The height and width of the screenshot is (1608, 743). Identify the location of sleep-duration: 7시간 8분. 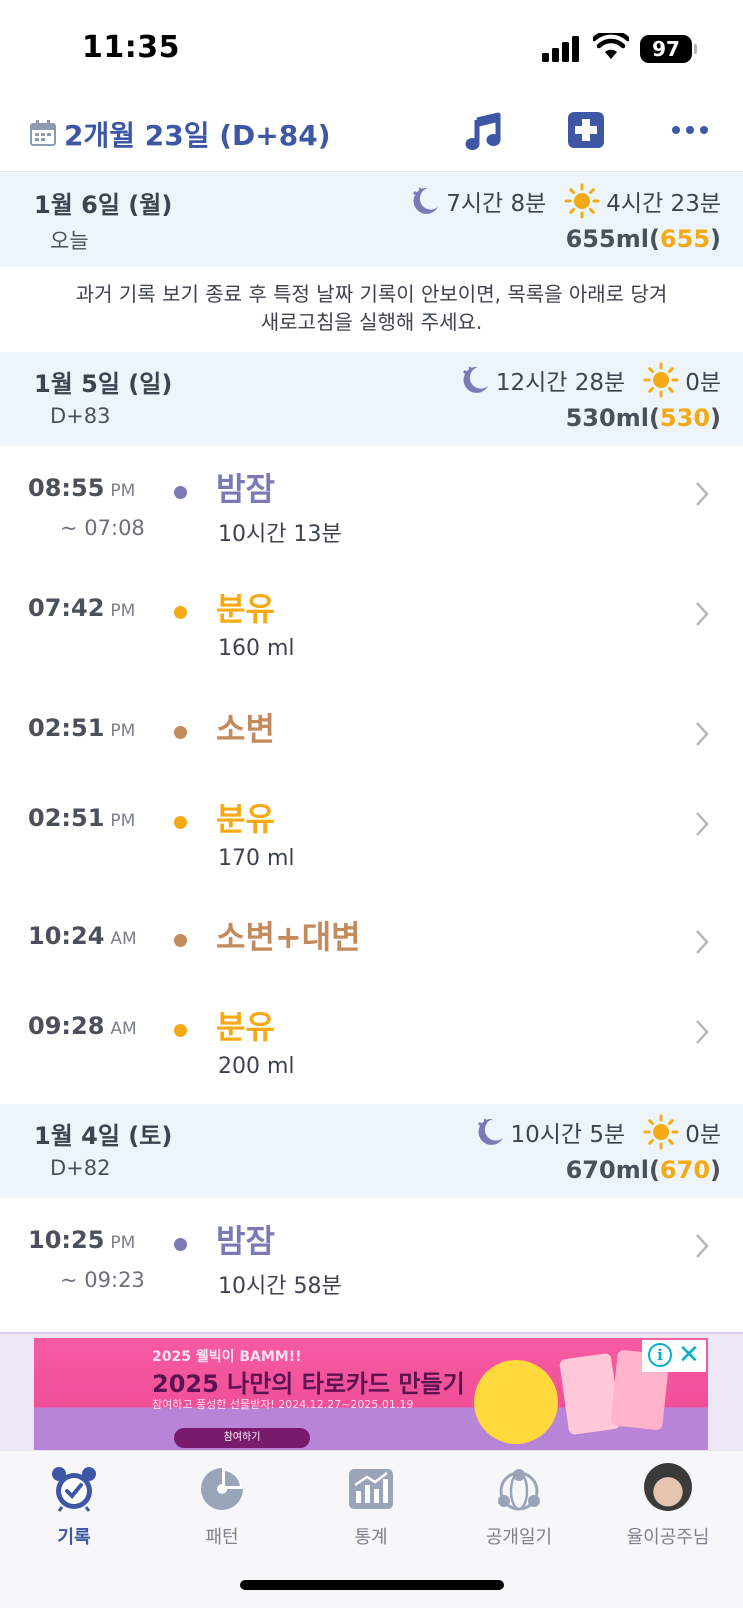
(496, 204).